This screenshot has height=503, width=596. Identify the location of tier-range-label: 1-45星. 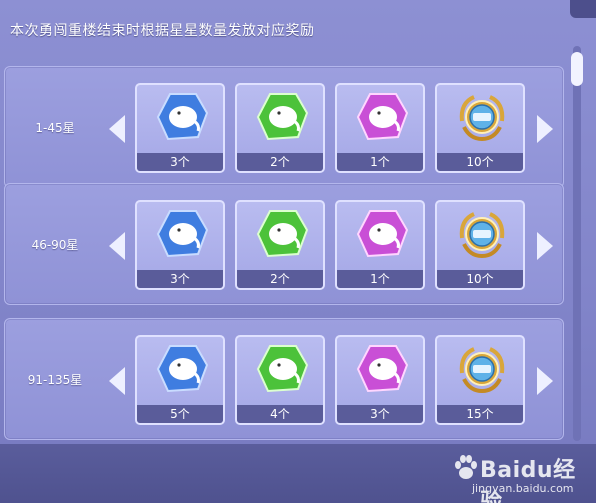
(55, 127).